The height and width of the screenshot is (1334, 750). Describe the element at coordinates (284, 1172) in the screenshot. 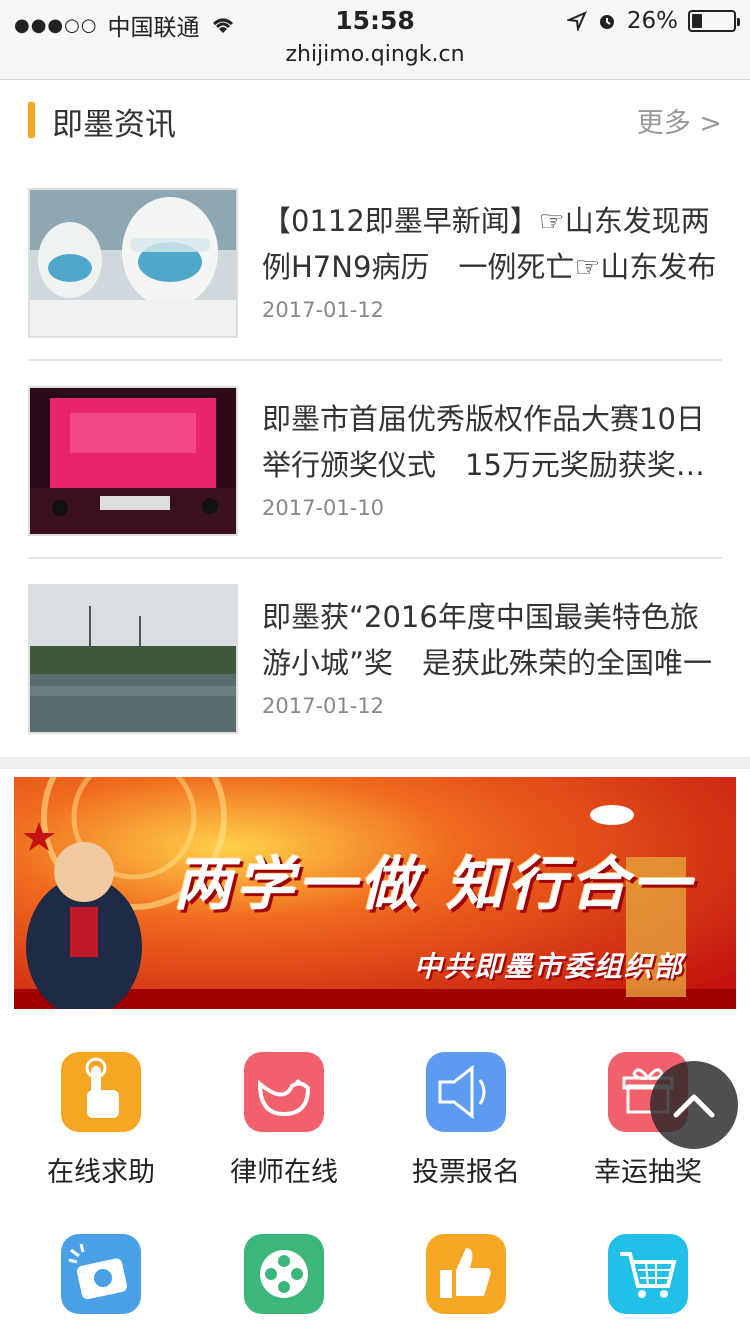

I see `grid-label: 律师在线` at that location.